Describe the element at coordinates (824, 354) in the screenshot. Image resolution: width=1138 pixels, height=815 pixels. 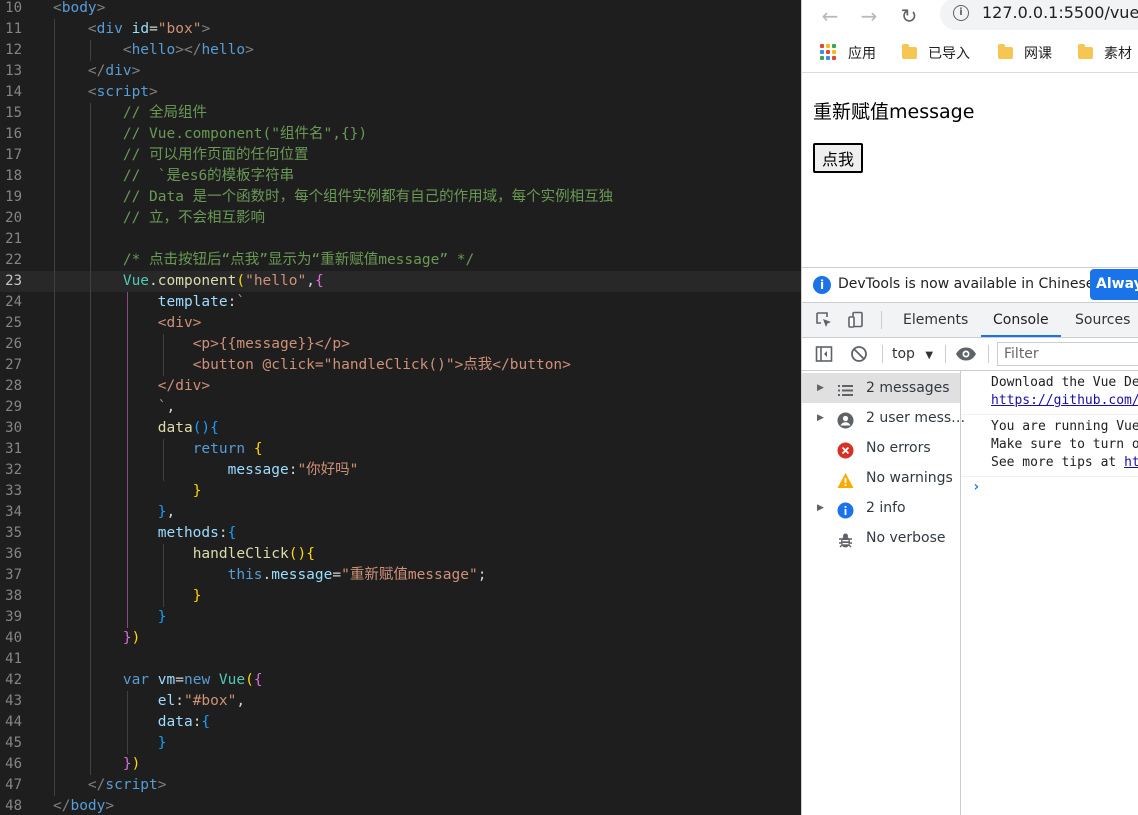
I see `sidebar-toggle-icon` at that location.